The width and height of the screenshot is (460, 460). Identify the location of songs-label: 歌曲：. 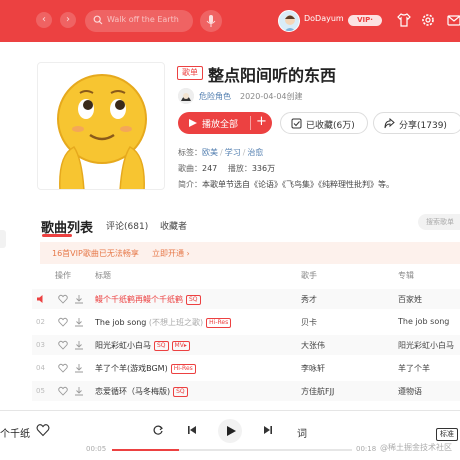
(190, 168).